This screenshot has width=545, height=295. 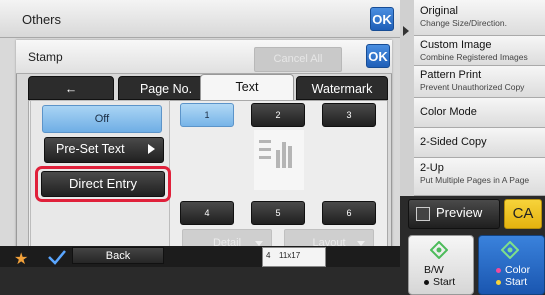 I want to click on function-title: 2-Up, so click(x=432, y=168).